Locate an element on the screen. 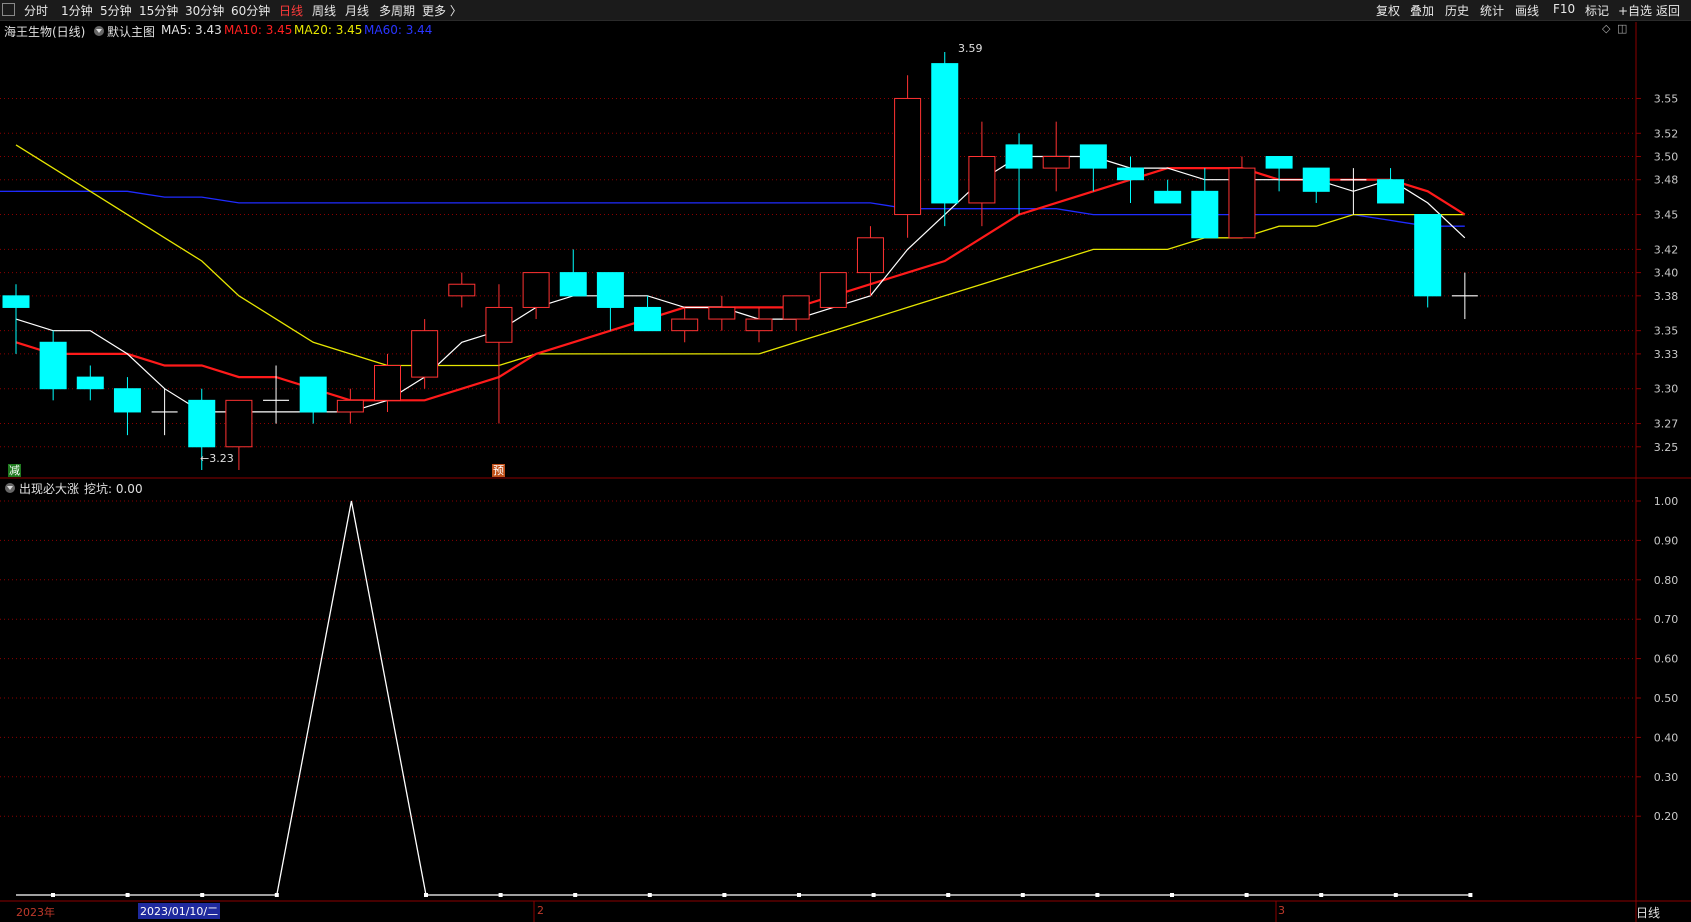 Image resolution: width=1691 pixels, height=922 pixels. price-tick-label-0: 3.55 is located at coordinates (1666, 98).